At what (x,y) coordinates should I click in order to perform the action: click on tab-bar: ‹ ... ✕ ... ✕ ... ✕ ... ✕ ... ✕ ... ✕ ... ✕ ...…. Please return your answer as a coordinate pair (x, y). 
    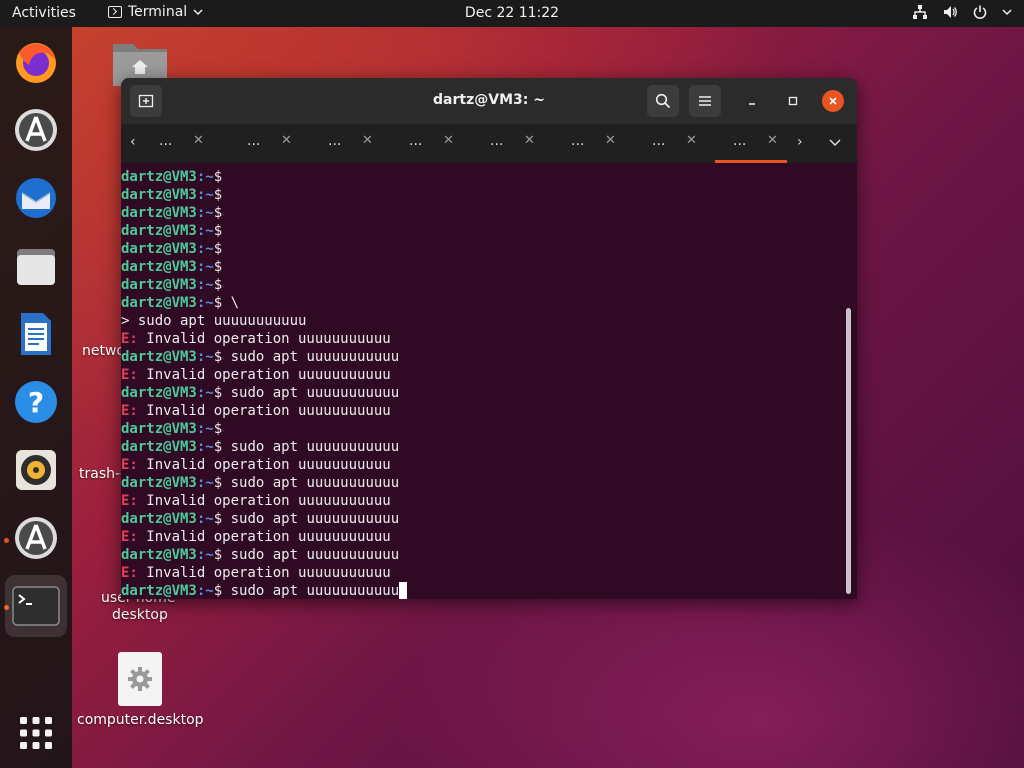
    Looking at the image, I should click on (489, 143).